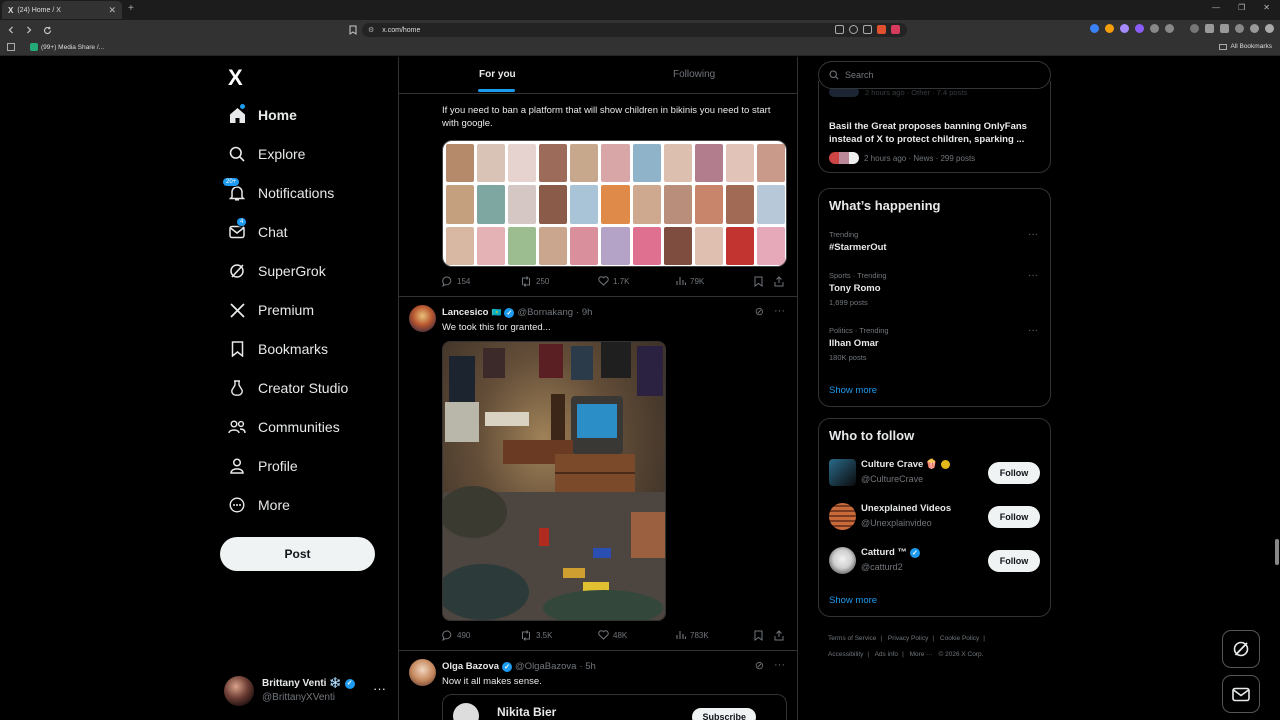 Image resolution: width=1280 pixels, height=720 pixels. Describe the element at coordinates (1209, 28) in the screenshot. I see `sidebar-toggle-icon` at that location.